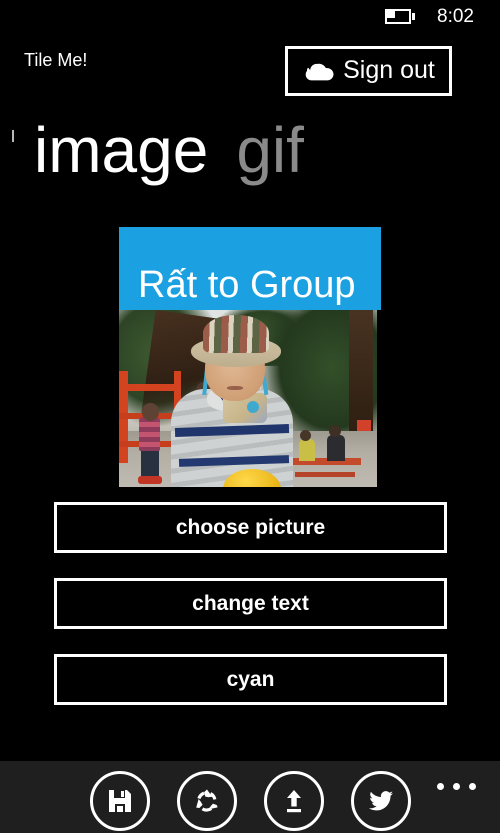 This screenshot has height=833, width=500. Describe the element at coordinates (150, 464) in the screenshot. I see `photo-second-child-legs` at that location.